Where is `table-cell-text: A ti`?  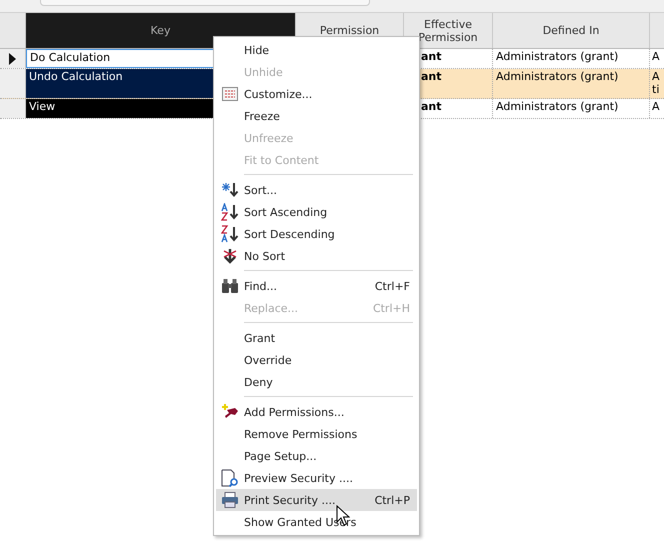 table-cell-text: A ti is located at coordinates (656, 83).